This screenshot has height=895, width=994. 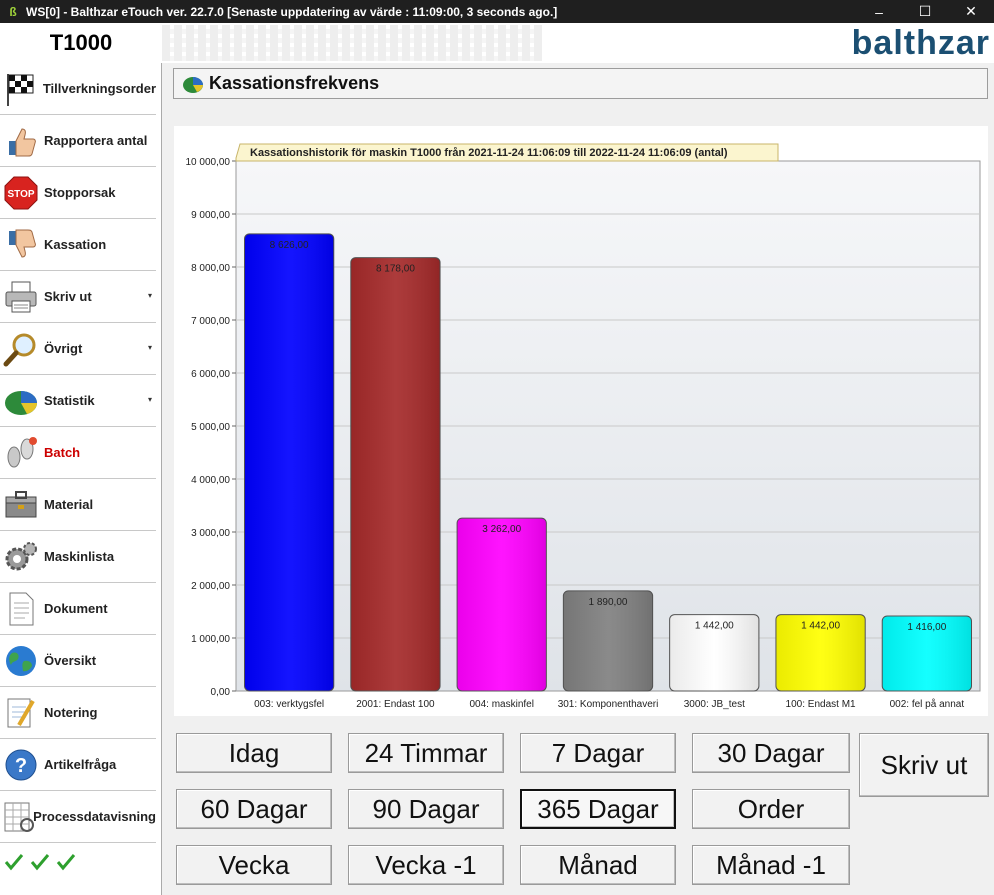 I want to click on y-tick-label: 3 000,00, so click(x=210, y=533).